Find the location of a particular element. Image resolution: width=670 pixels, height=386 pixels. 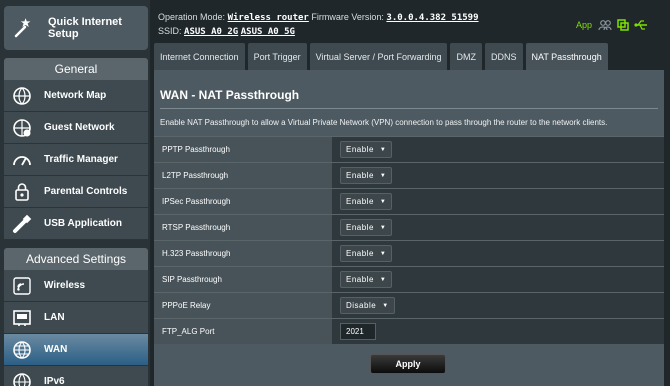

sip-passthrough-select: Enable ▼ is located at coordinates (366, 279).